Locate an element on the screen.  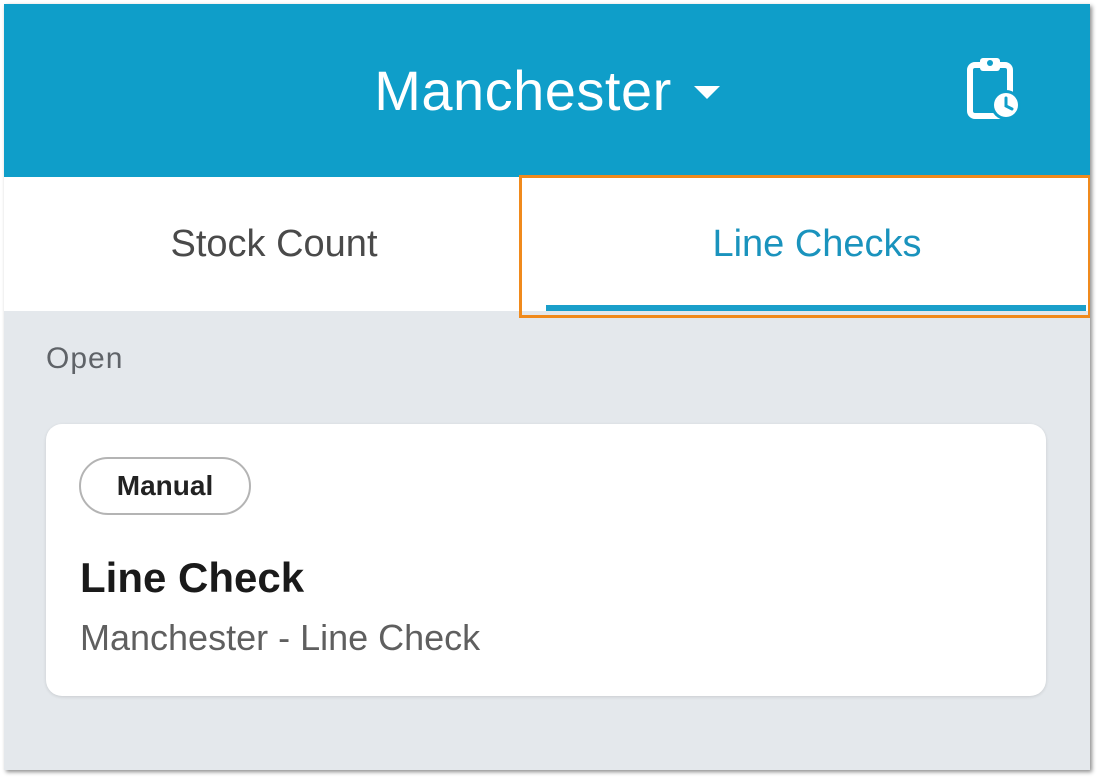
card-title: Line Check is located at coordinates (192, 577).